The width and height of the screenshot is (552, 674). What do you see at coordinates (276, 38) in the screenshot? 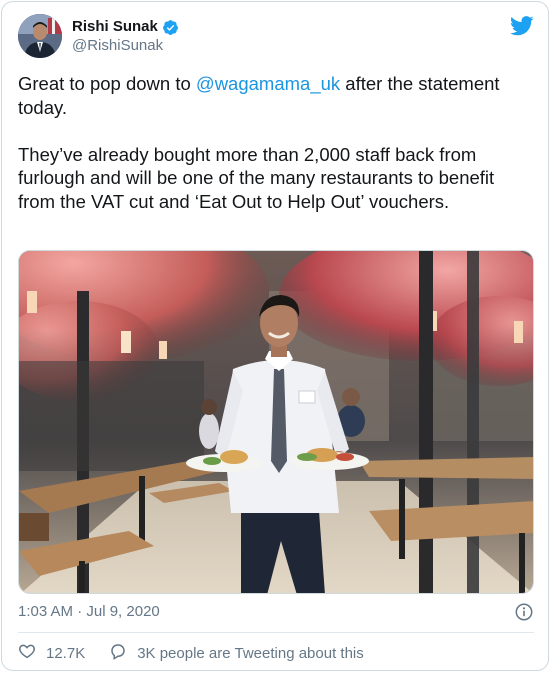
I see `tweet-header: Rishi Sunak @RishiSunak` at bounding box center [276, 38].